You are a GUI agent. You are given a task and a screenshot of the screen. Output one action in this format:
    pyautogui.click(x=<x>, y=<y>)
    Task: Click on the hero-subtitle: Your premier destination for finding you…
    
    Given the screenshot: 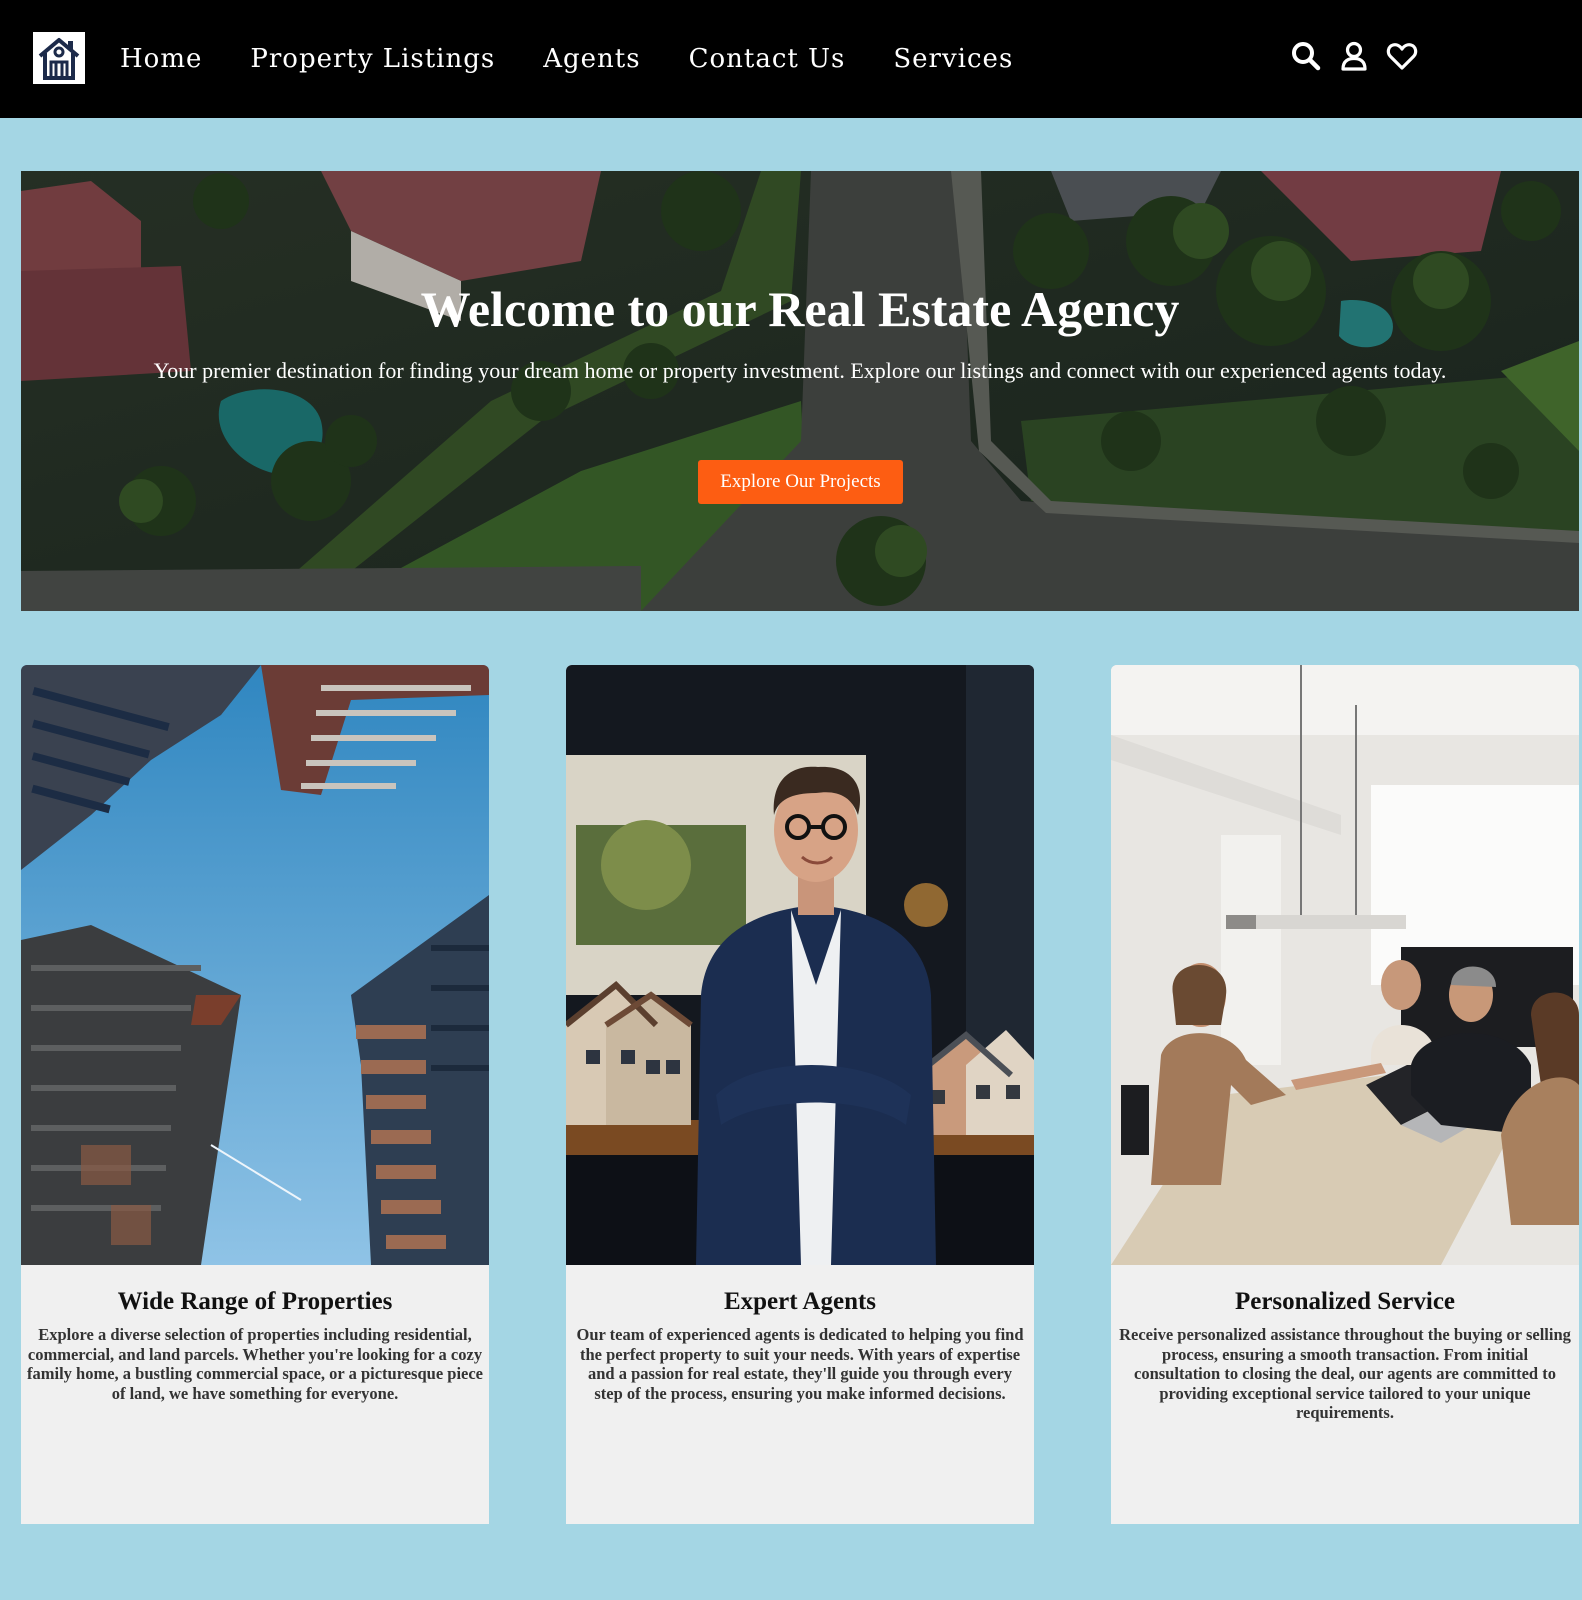 What is the action you would take?
    pyautogui.click(x=800, y=370)
    